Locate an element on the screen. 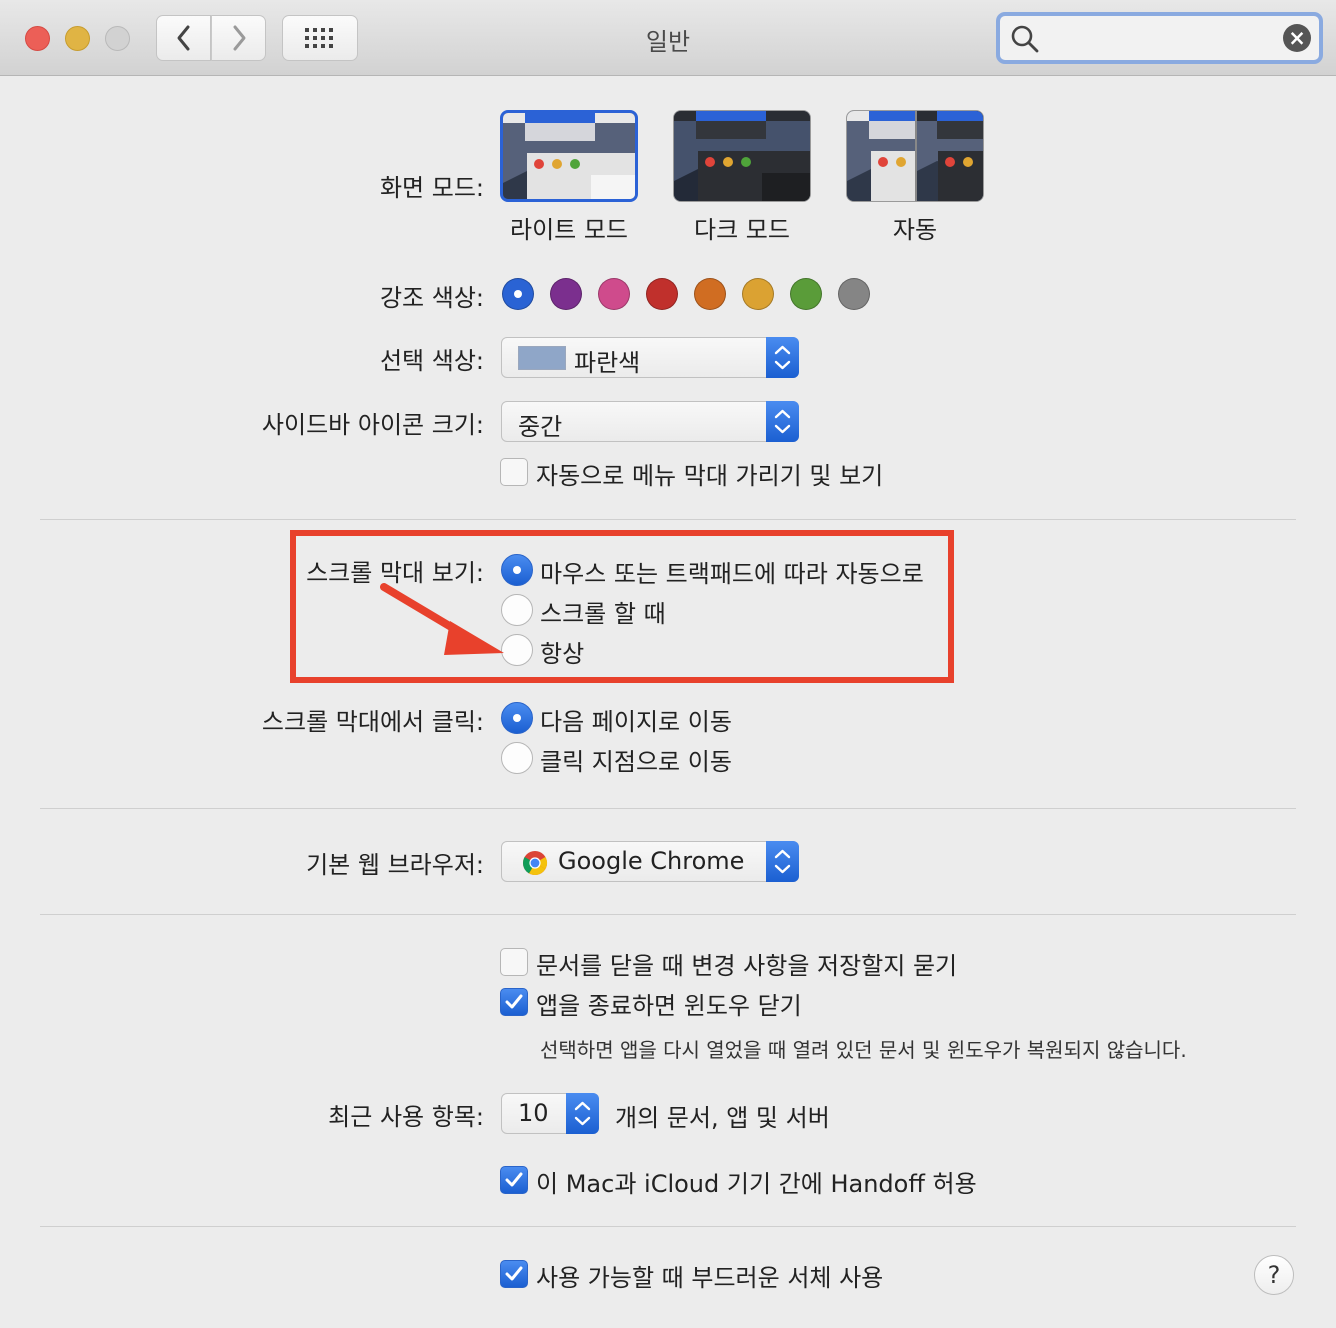 The image size is (1336, 1328). recent-items-popup: 10 is located at coordinates (550, 1113).